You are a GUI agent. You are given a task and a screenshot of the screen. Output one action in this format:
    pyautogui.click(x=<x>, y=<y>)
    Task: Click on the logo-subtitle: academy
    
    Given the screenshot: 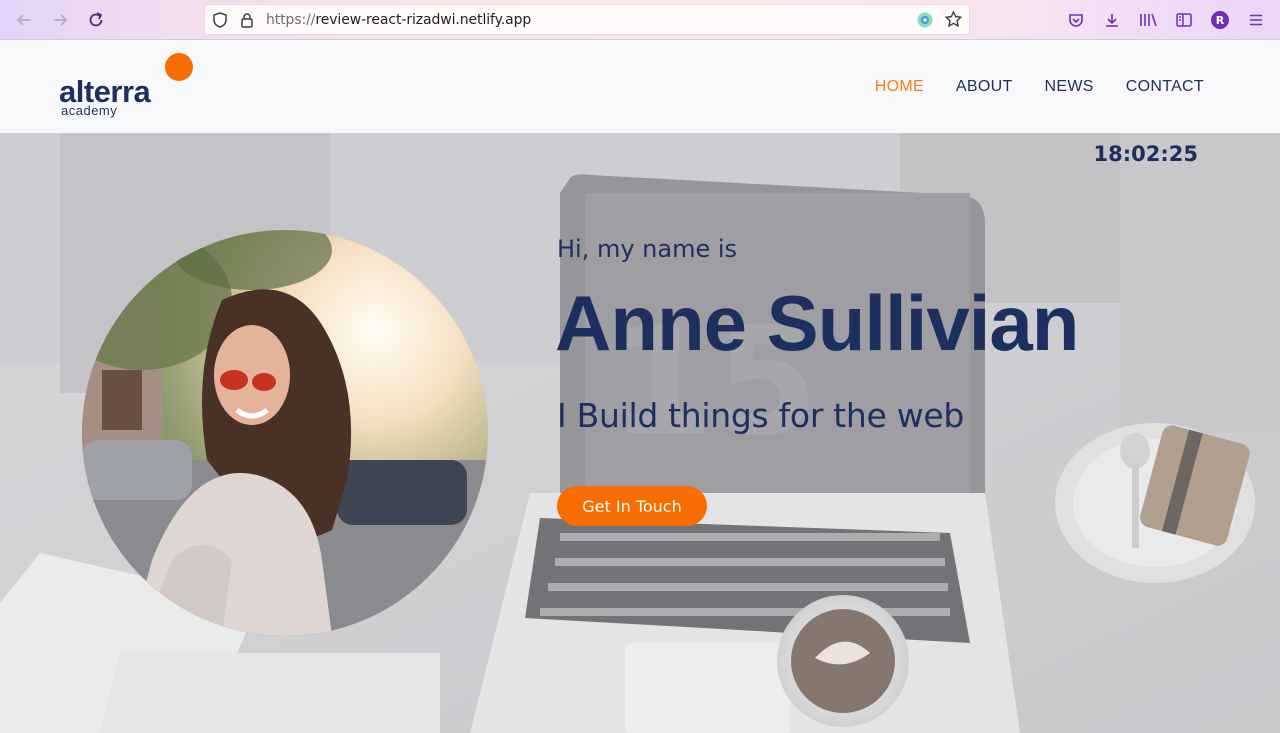 What is the action you would take?
    pyautogui.click(x=89, y=110)
    